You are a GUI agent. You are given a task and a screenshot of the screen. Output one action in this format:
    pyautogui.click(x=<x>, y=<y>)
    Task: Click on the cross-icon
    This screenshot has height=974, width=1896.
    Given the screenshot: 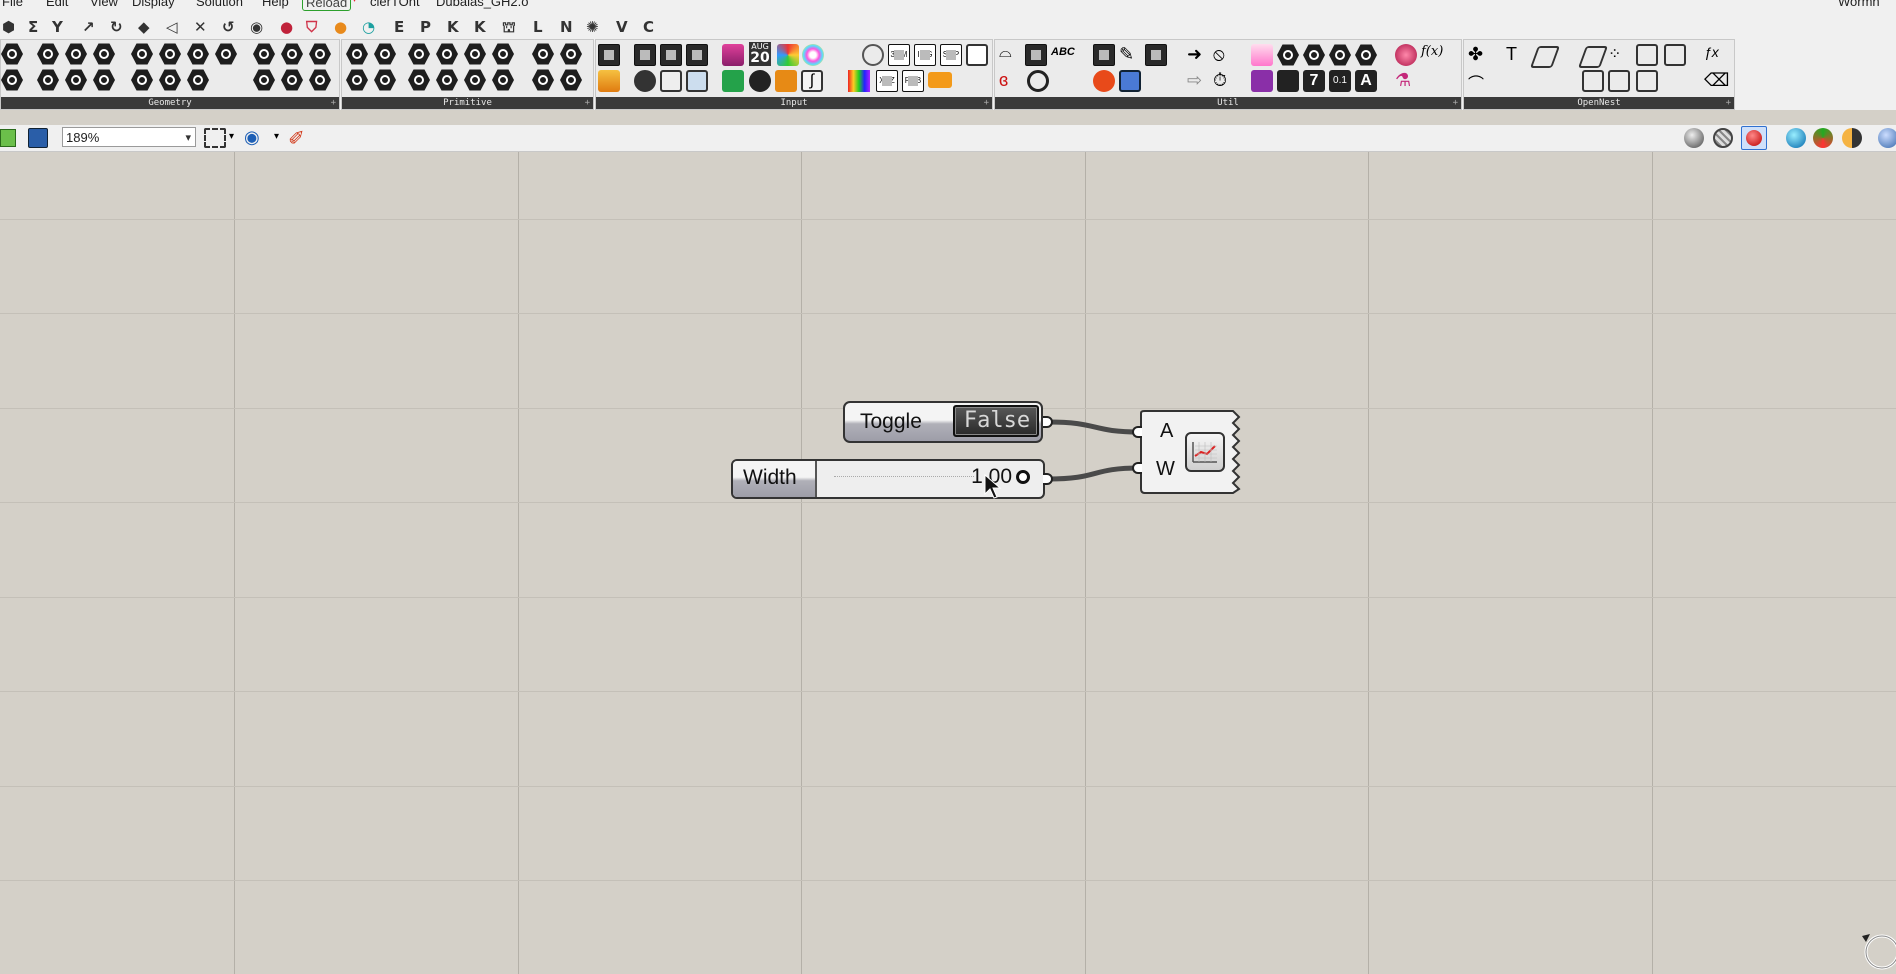 What is the action you would take?
    pyautogui.click(x=1366, y=55)
    